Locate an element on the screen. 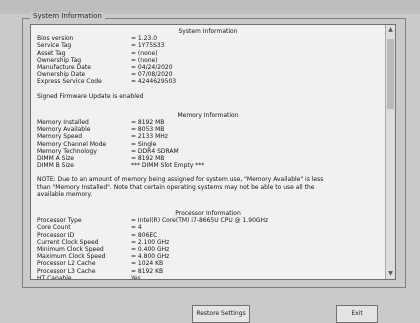 The width and height of the screenshot is (420, 323). info-row: Express Service Code = 4244629503 is located at coordinates (208, 81).